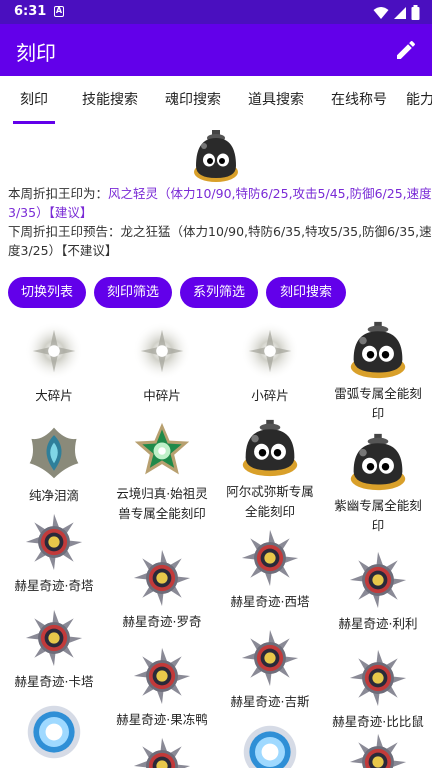  I want to click on notification-icon: A, so click(59, 11).